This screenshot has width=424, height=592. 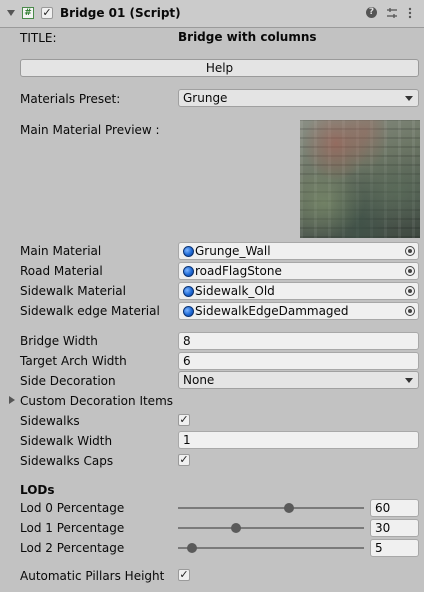 I want to click on materials-preset-dropdown: Grunge, so click(x=298, y=98).